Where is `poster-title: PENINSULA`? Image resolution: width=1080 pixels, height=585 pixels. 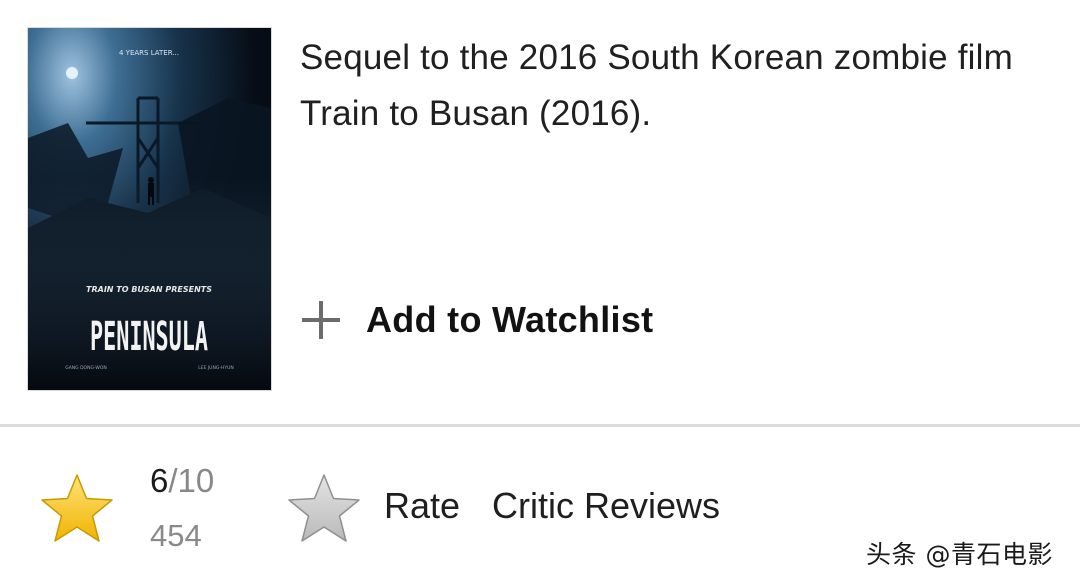 poster-title: PENINSULA is located at coordinates (149, 337).